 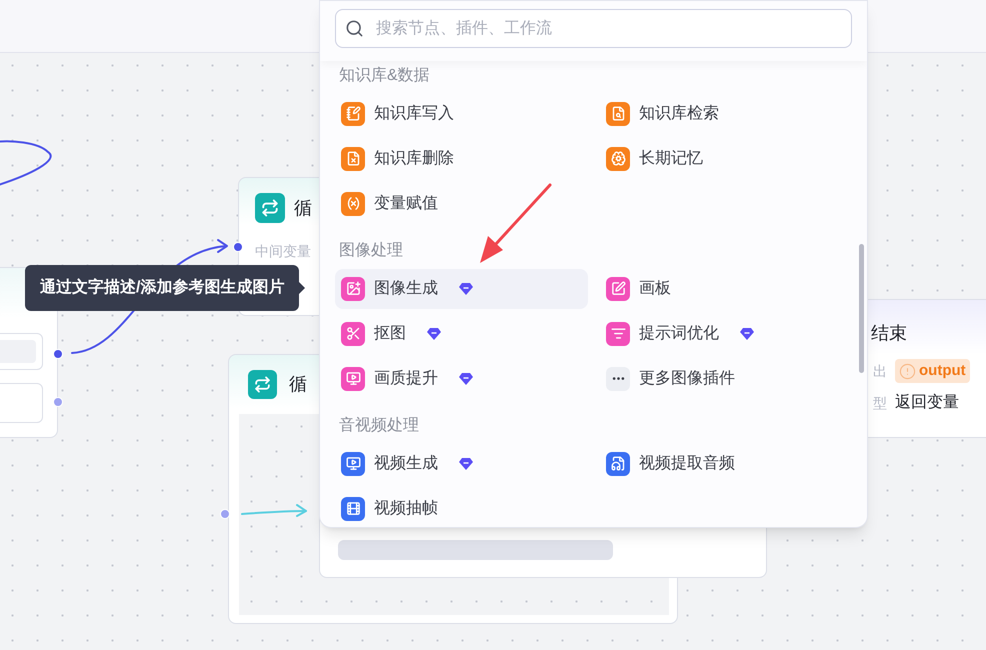 What do you see at coordinates (932, 371) in the screenshot?
I see `output-tag: output` at bounding box center [932, 371].